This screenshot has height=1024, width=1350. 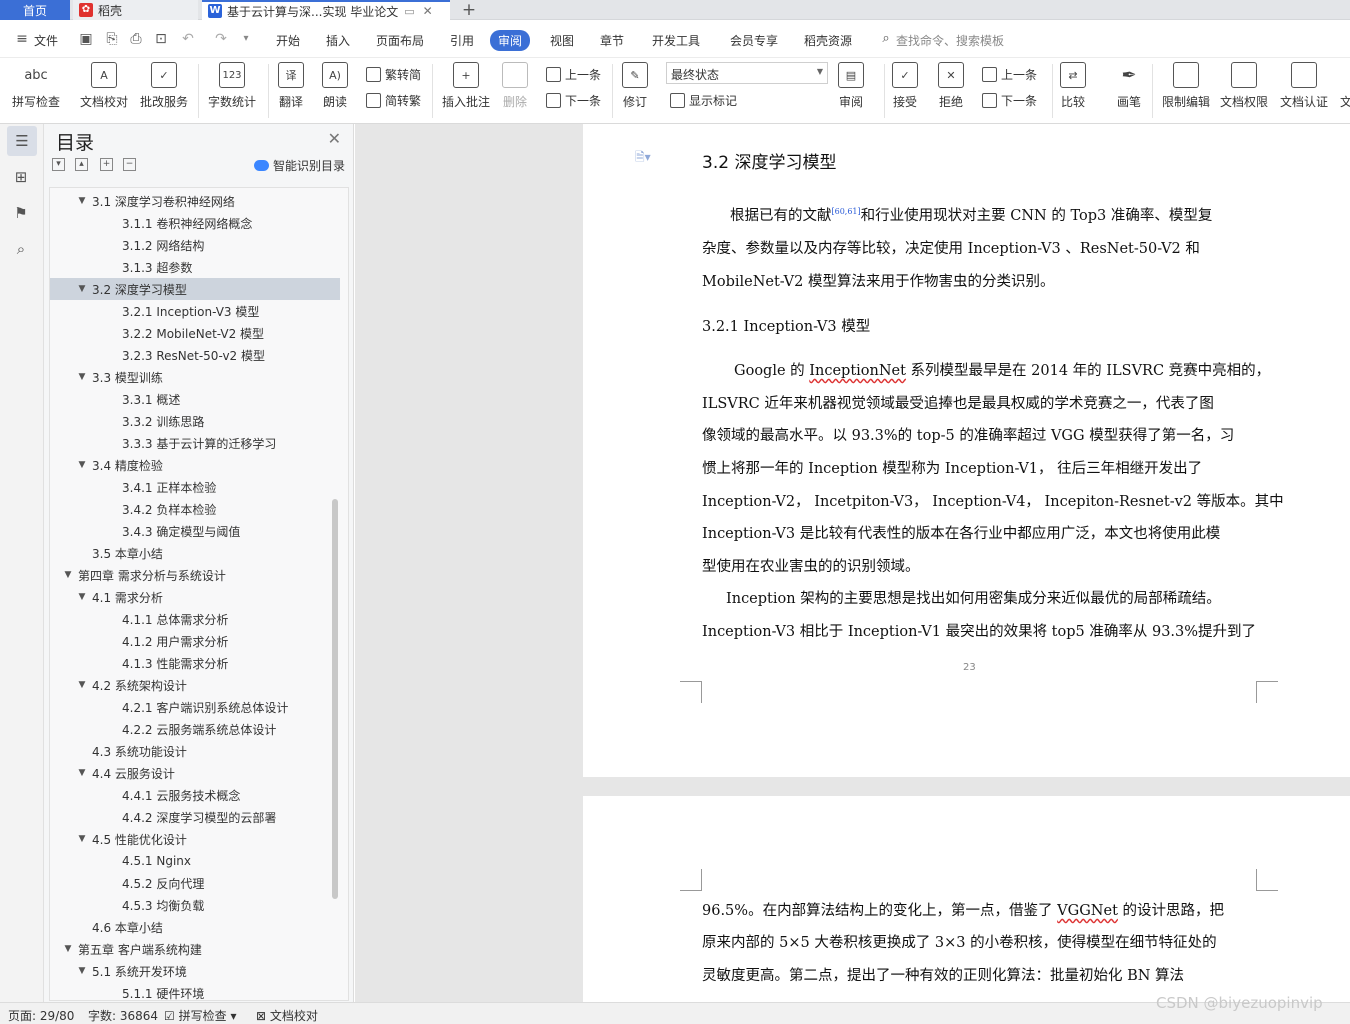 What do you see at coordinates (195, 311) in the screenshot?
I see `toc-item: 3.2.1 Inception-V3 模型` at bounding box center [195, 311].